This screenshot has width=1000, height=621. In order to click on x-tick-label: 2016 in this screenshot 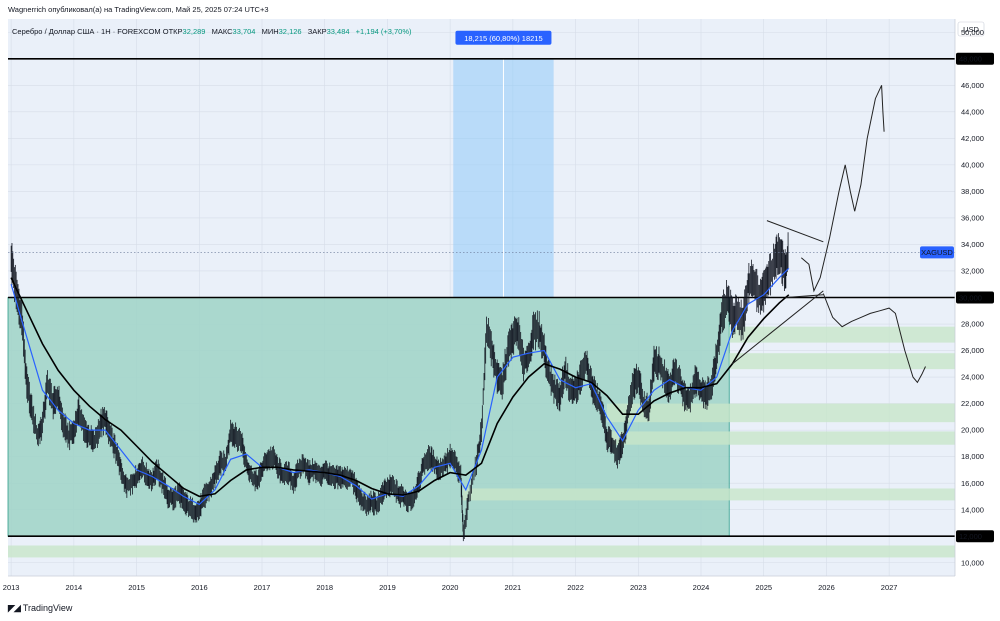, I will do `click(199, 587)`.